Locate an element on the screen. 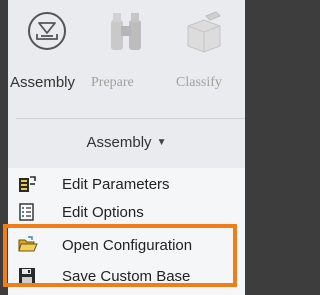 The width and height of the screenshot is (320, 295). ribbon-divider is located at coordinates (130, 118).